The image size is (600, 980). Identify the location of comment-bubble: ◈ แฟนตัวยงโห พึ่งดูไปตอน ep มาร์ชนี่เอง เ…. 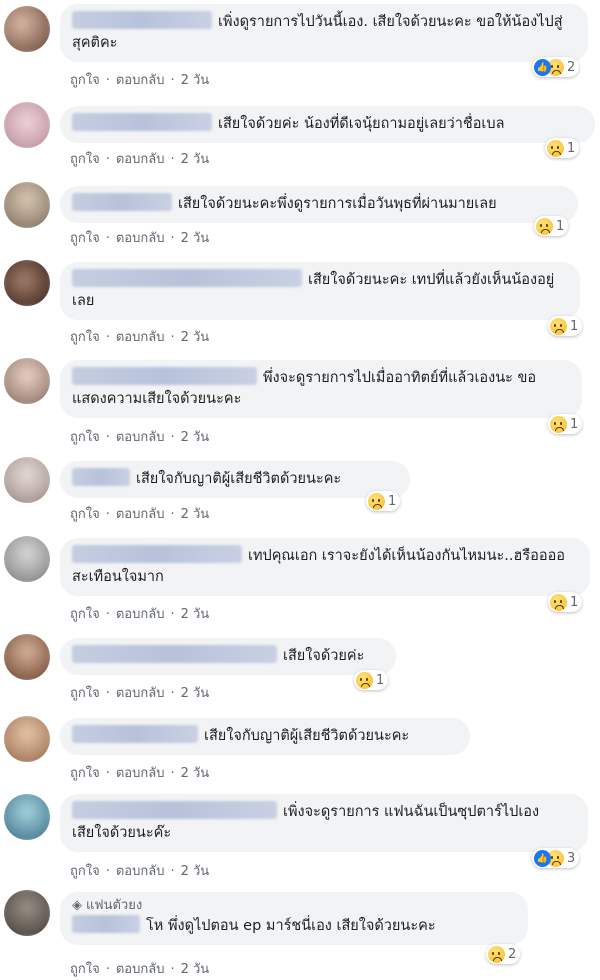
(294, 918).